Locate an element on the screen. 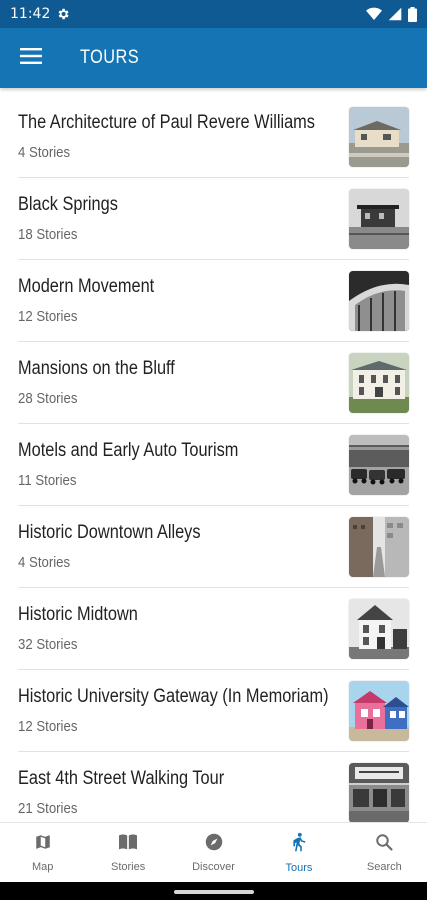 Image resolution: width=427 pixels, height=900 pixels. hamburger-menu-icon is located at coordinates (31, 58).